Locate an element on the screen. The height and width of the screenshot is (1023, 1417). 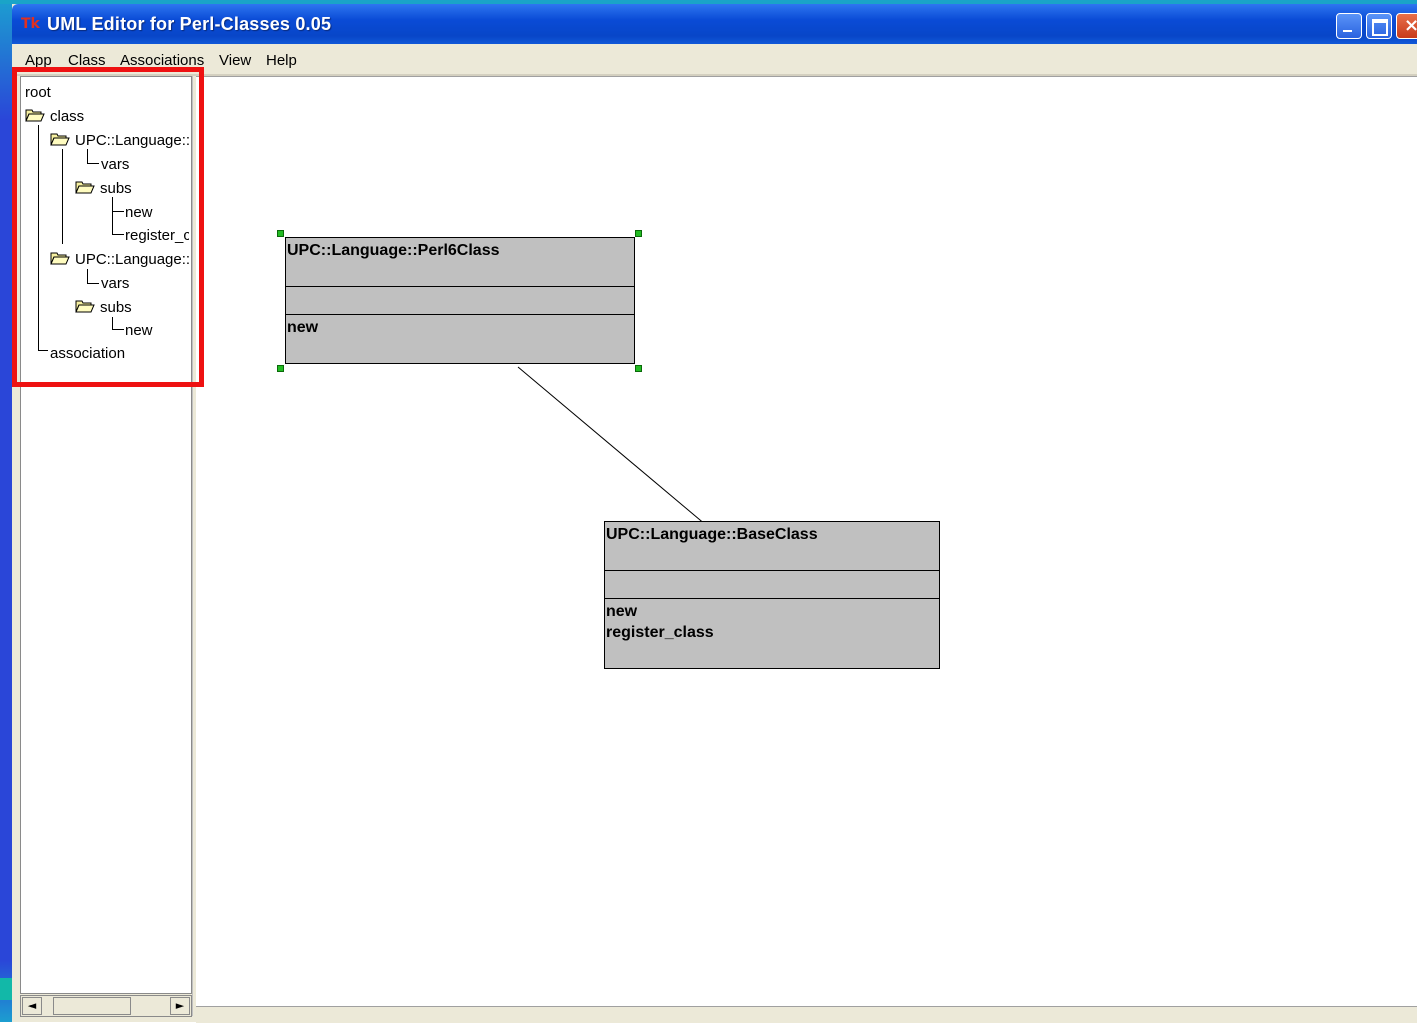
uml-class-perl6class: UPC::Language::Perl6Class new is located at coordinates (460, 300).